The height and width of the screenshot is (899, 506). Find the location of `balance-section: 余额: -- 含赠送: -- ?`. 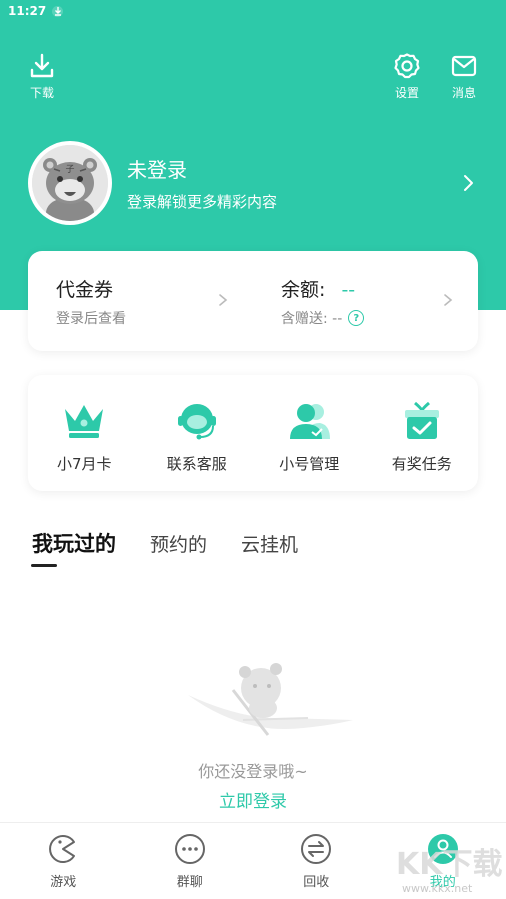

balance-section: 余额: -- 含赠送: -- ? is located at coordinates (365, 301).